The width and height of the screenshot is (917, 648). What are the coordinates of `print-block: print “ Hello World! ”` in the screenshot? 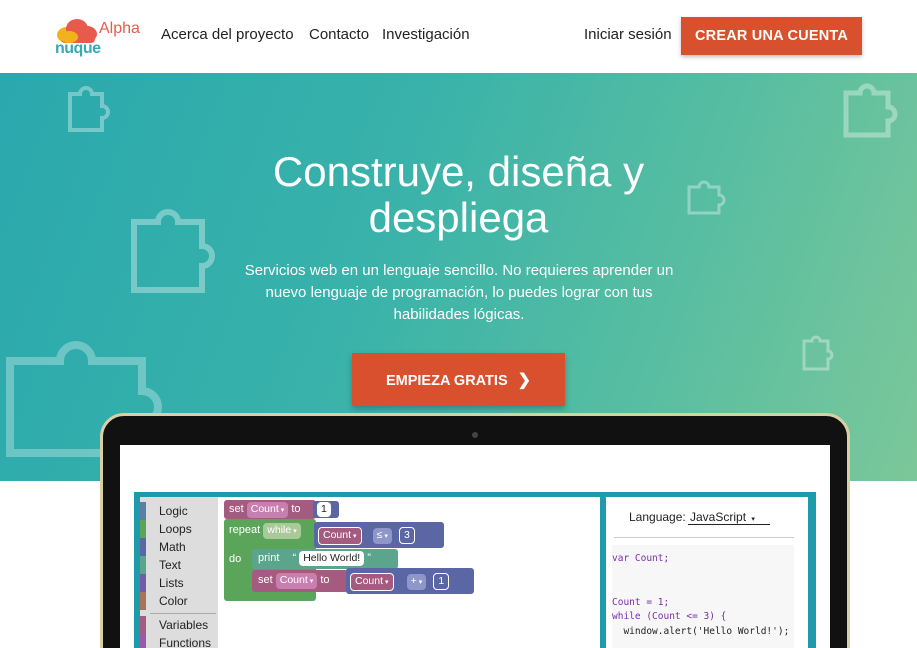 It's located at (325, 559).